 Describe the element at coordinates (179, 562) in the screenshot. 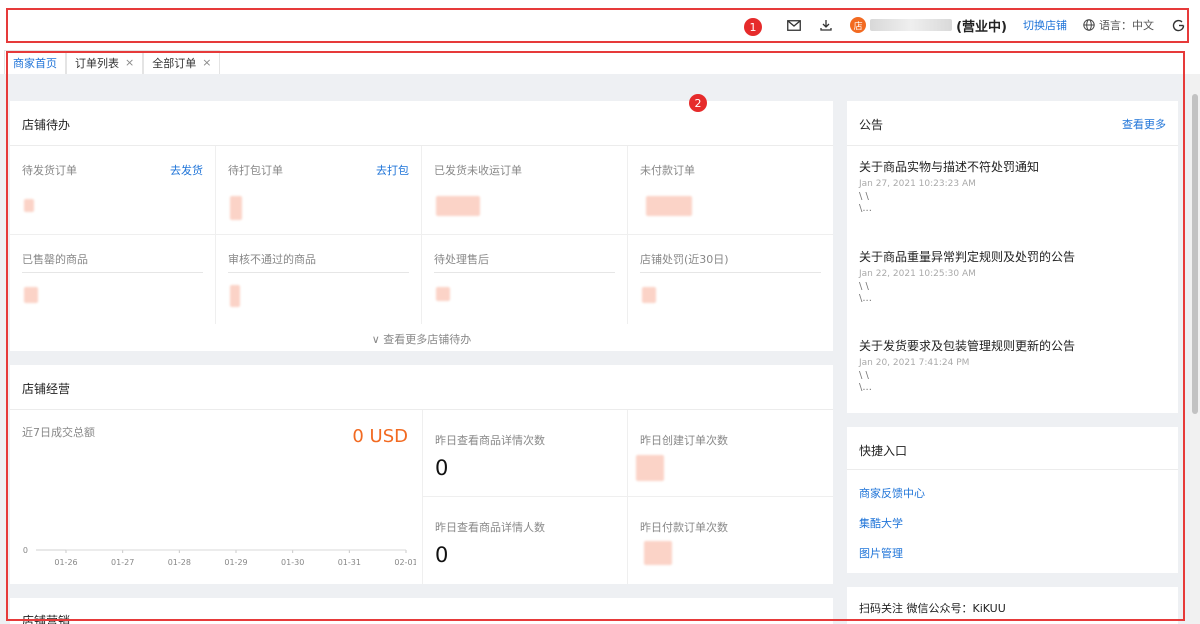

I see `x-tick-label: 01-28` at that location.